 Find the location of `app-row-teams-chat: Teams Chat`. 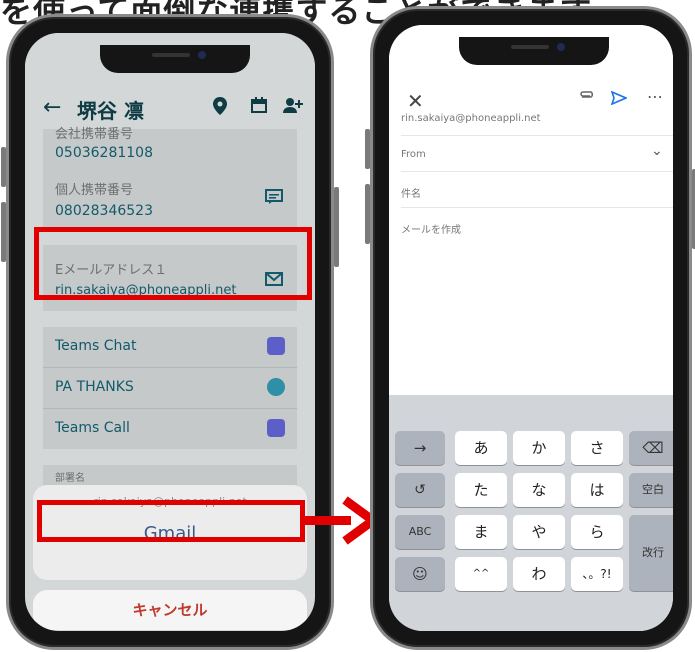

app-row-teams-chat: Teams Chat is located at coordinates (170, 347).